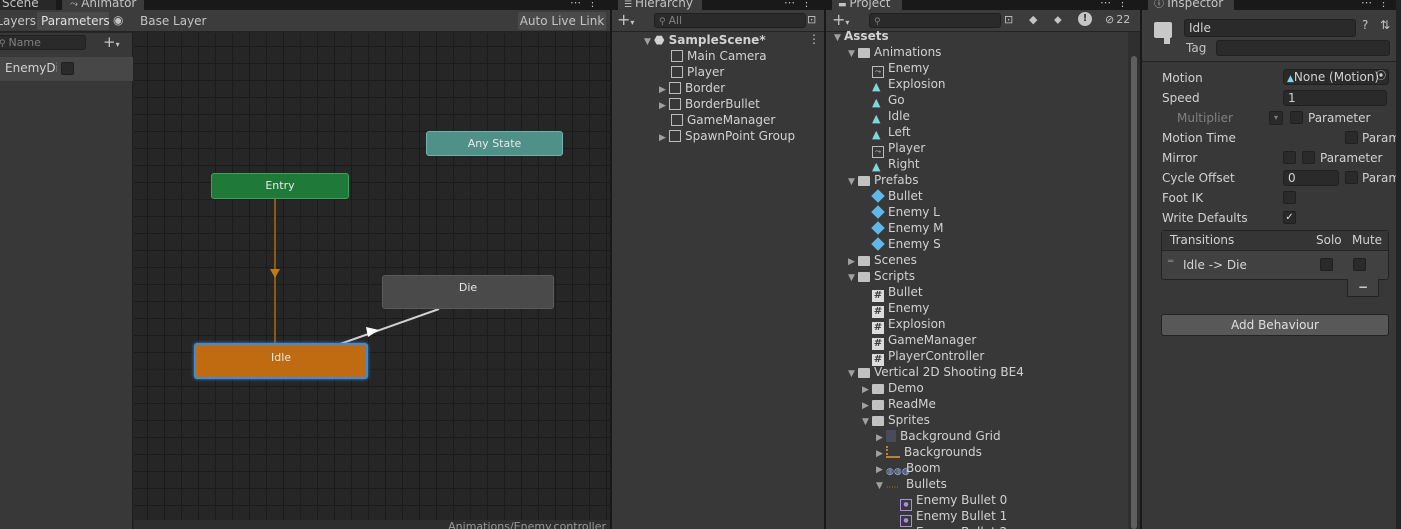  Describe the element at coordinates (494, 143) in the screenshot. I see `state-any-state: Any State` at that location.